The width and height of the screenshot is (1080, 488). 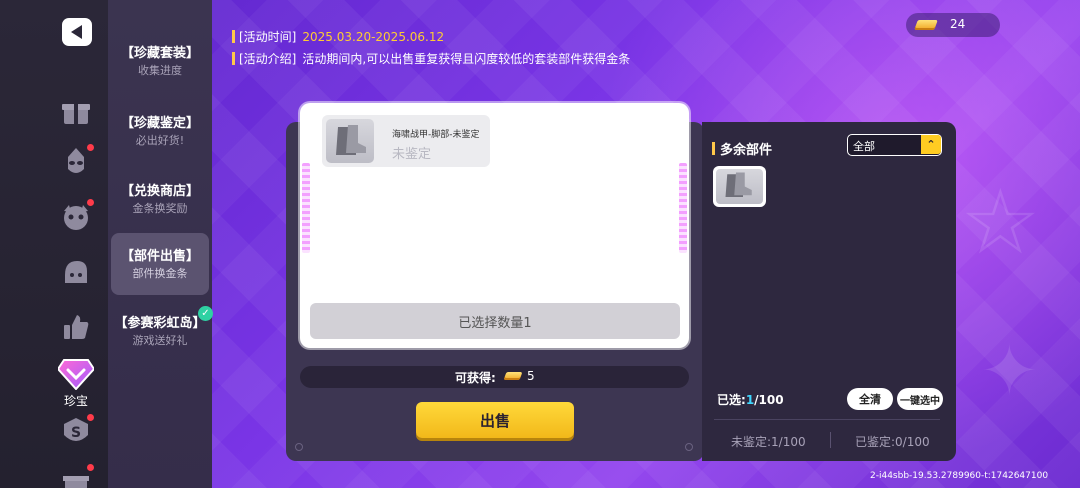 I want to click on menu-item-collection-set: 【珍藏套装】 收集进度, so click(x=160, y=61).